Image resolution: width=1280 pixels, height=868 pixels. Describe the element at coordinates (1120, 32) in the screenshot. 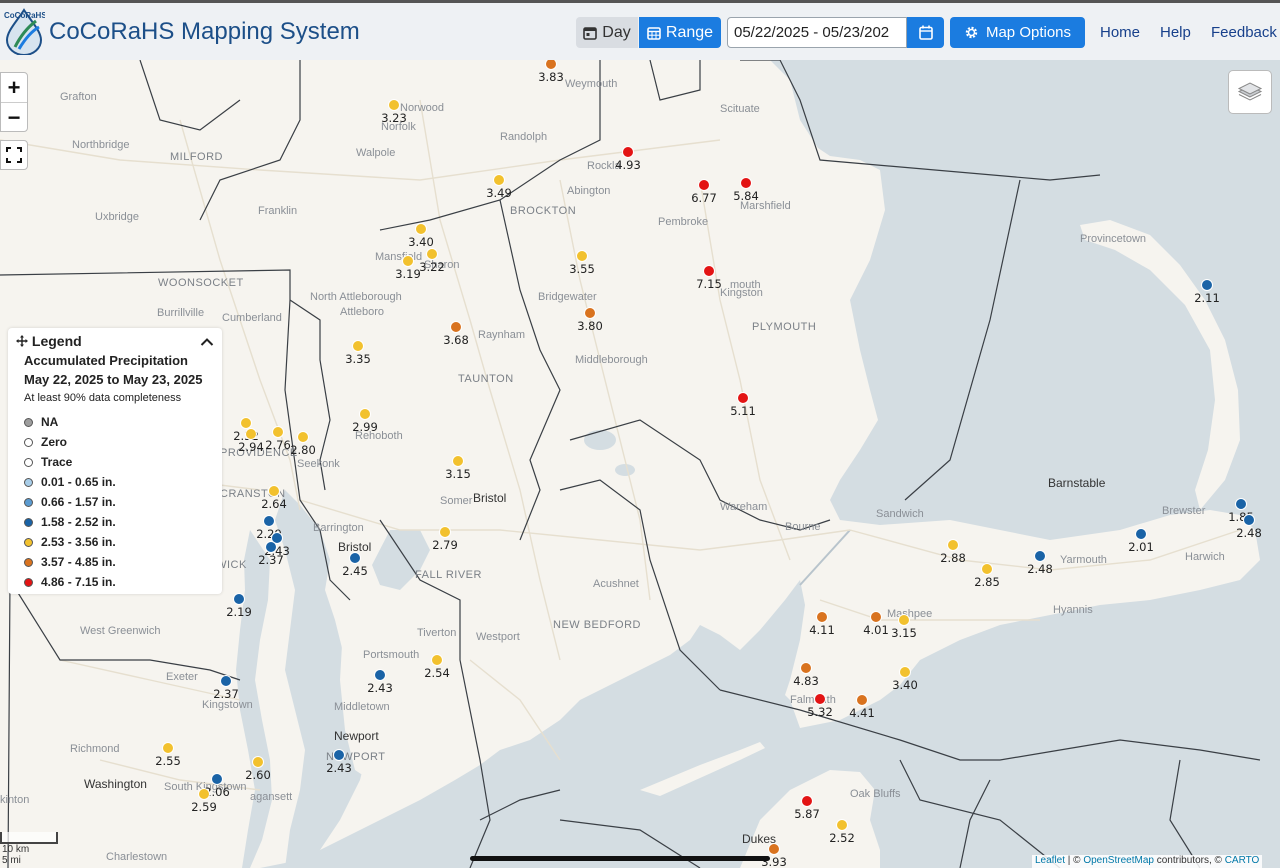

I see `nav-home-link: Home` at that location.